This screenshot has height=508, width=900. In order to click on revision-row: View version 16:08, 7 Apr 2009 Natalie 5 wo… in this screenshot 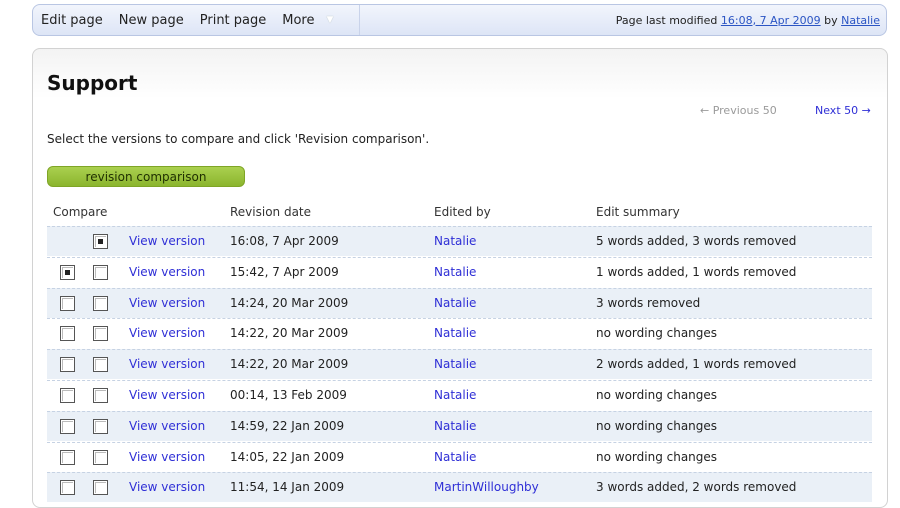, I will do `click(459, 241)`.